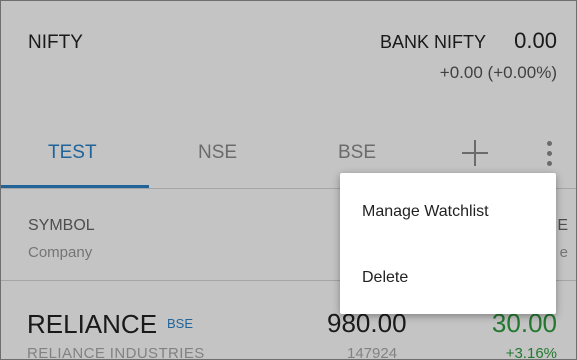 This screenshot has height=360, width=577. Describe the element at coordinates (425, 211) in the screenshot. I see `menu-item-label: Manage Watchlist` at that location.